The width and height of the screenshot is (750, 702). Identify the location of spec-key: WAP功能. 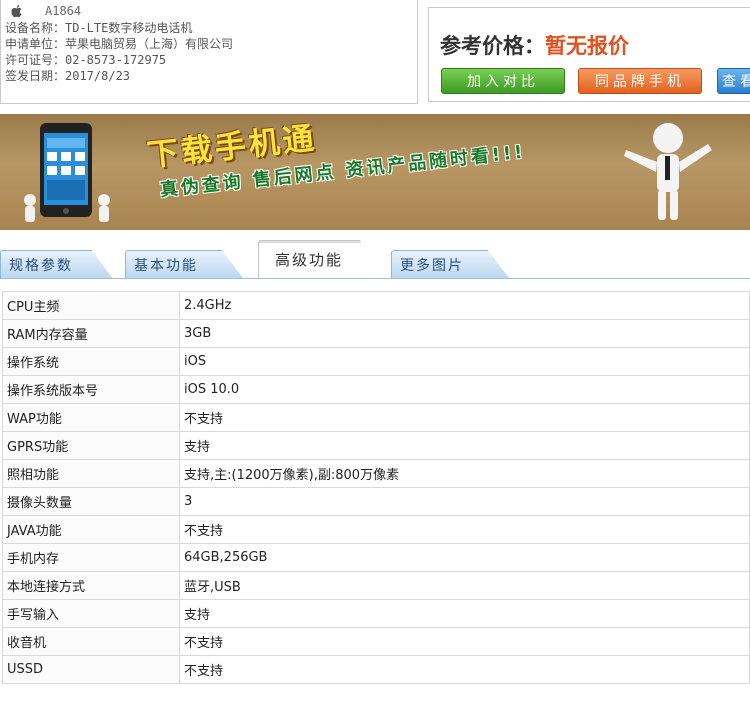
(91, 417).